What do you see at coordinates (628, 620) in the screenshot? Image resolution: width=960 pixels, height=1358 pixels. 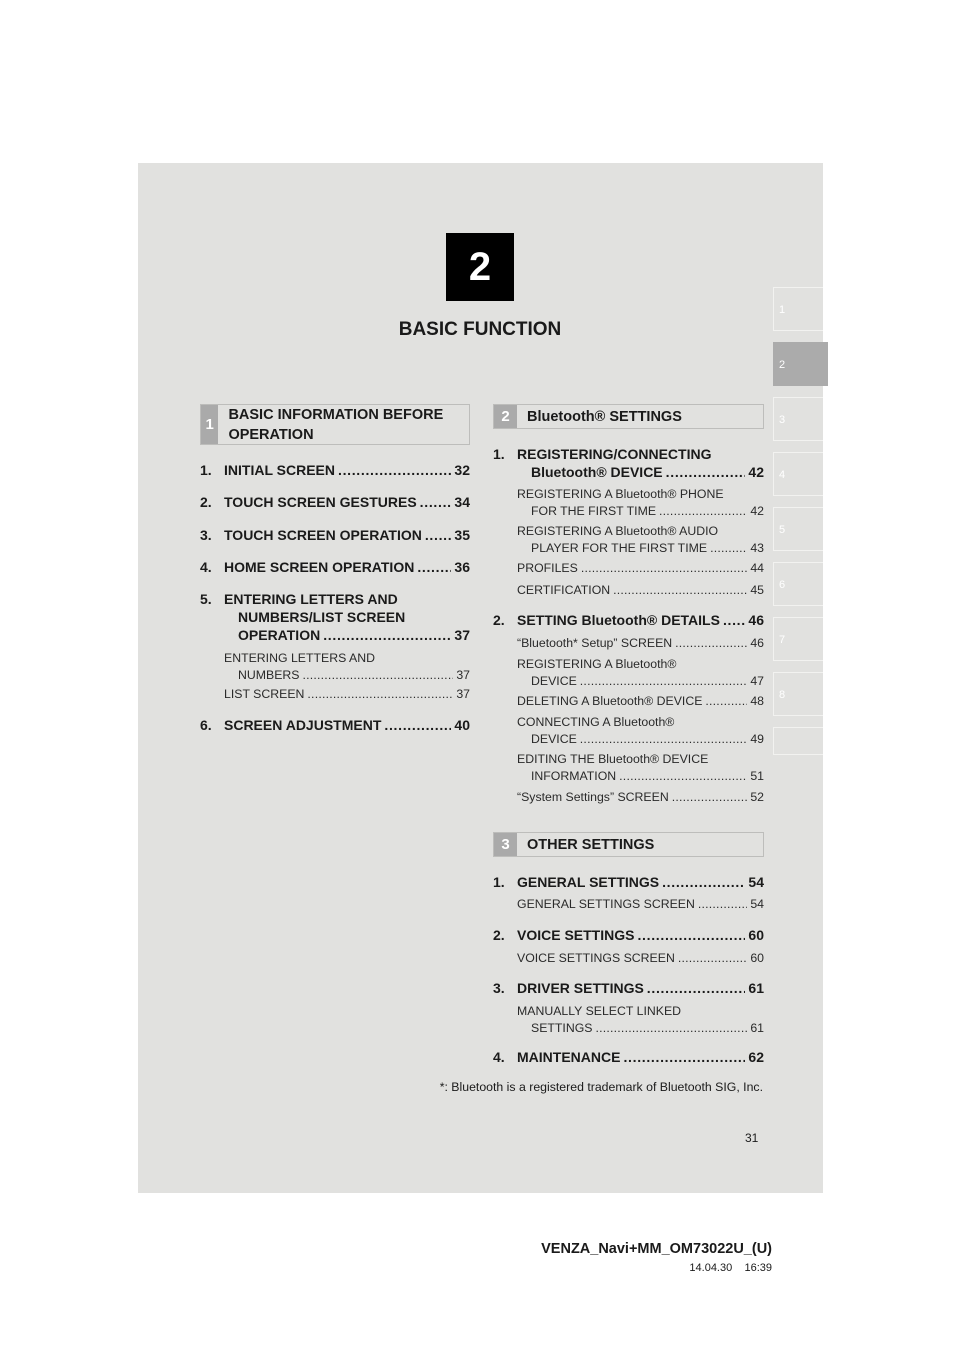 I see `toc-chapter-entry: 2. SETTING Bluetooth® DETAILS 46` at bounding box center [628, 620].